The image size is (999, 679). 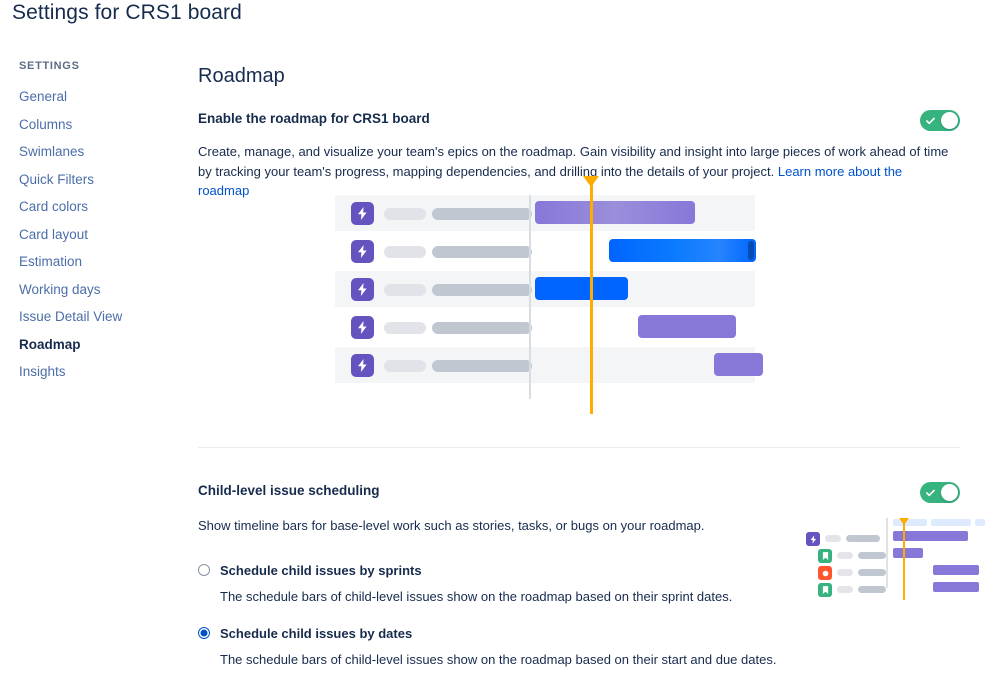 I want to click on sidebar-item-card-layout: Card layout, so click(x=99, y=235).